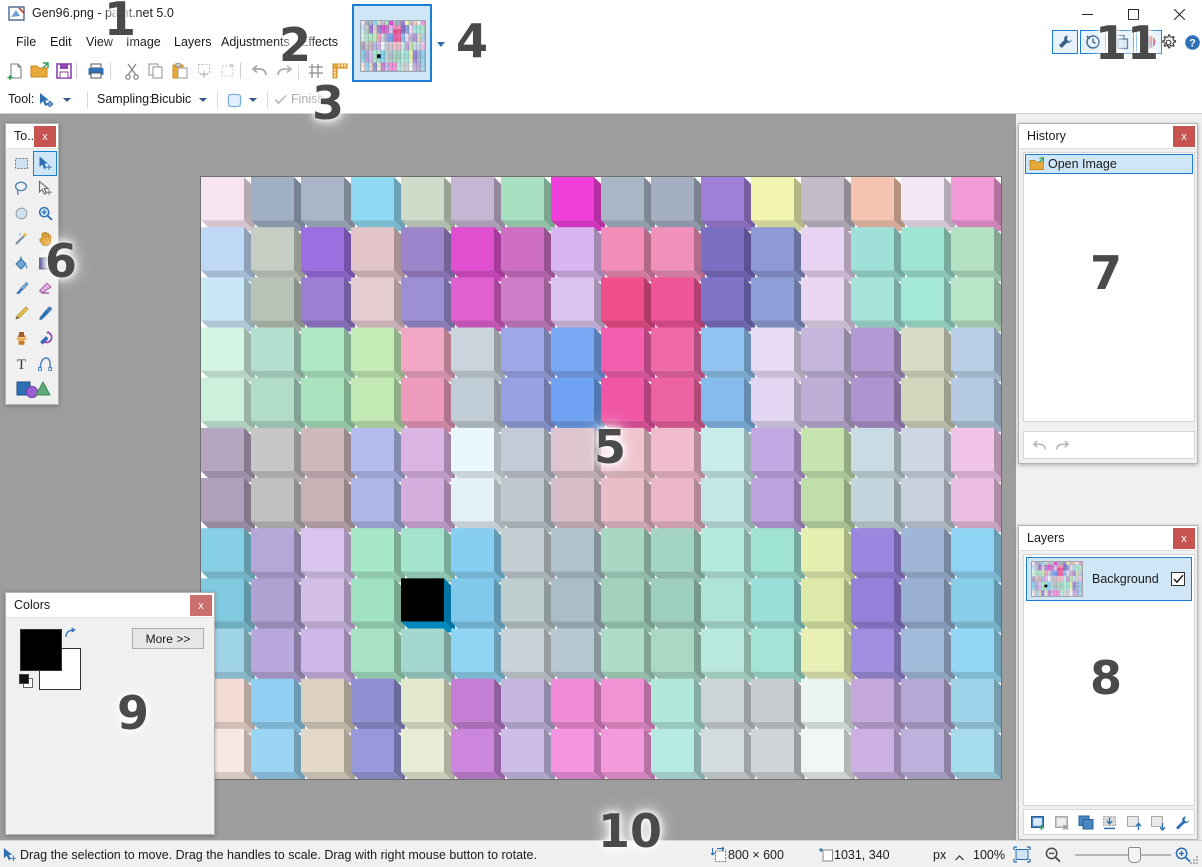 This screenshot has height=867, width=1202. What do you see at coordinates (45, 288) in the screenshot?
I see `tool-eraser` at bounding box center [45, 288].